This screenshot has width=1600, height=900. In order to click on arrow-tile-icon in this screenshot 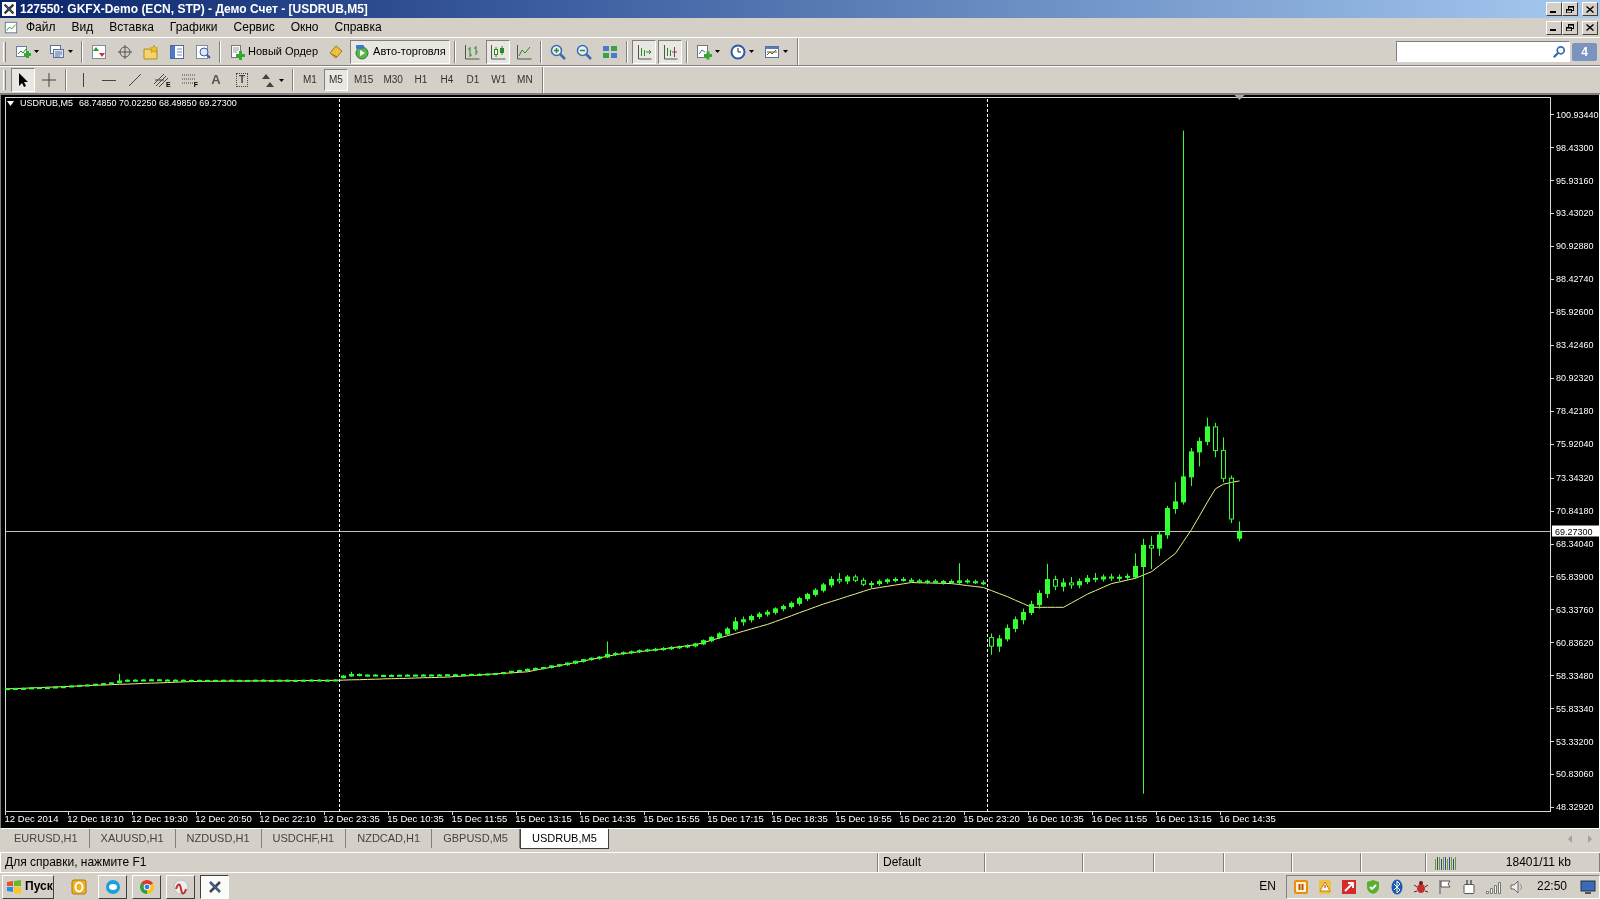, I will do `click(1348, 886)`.